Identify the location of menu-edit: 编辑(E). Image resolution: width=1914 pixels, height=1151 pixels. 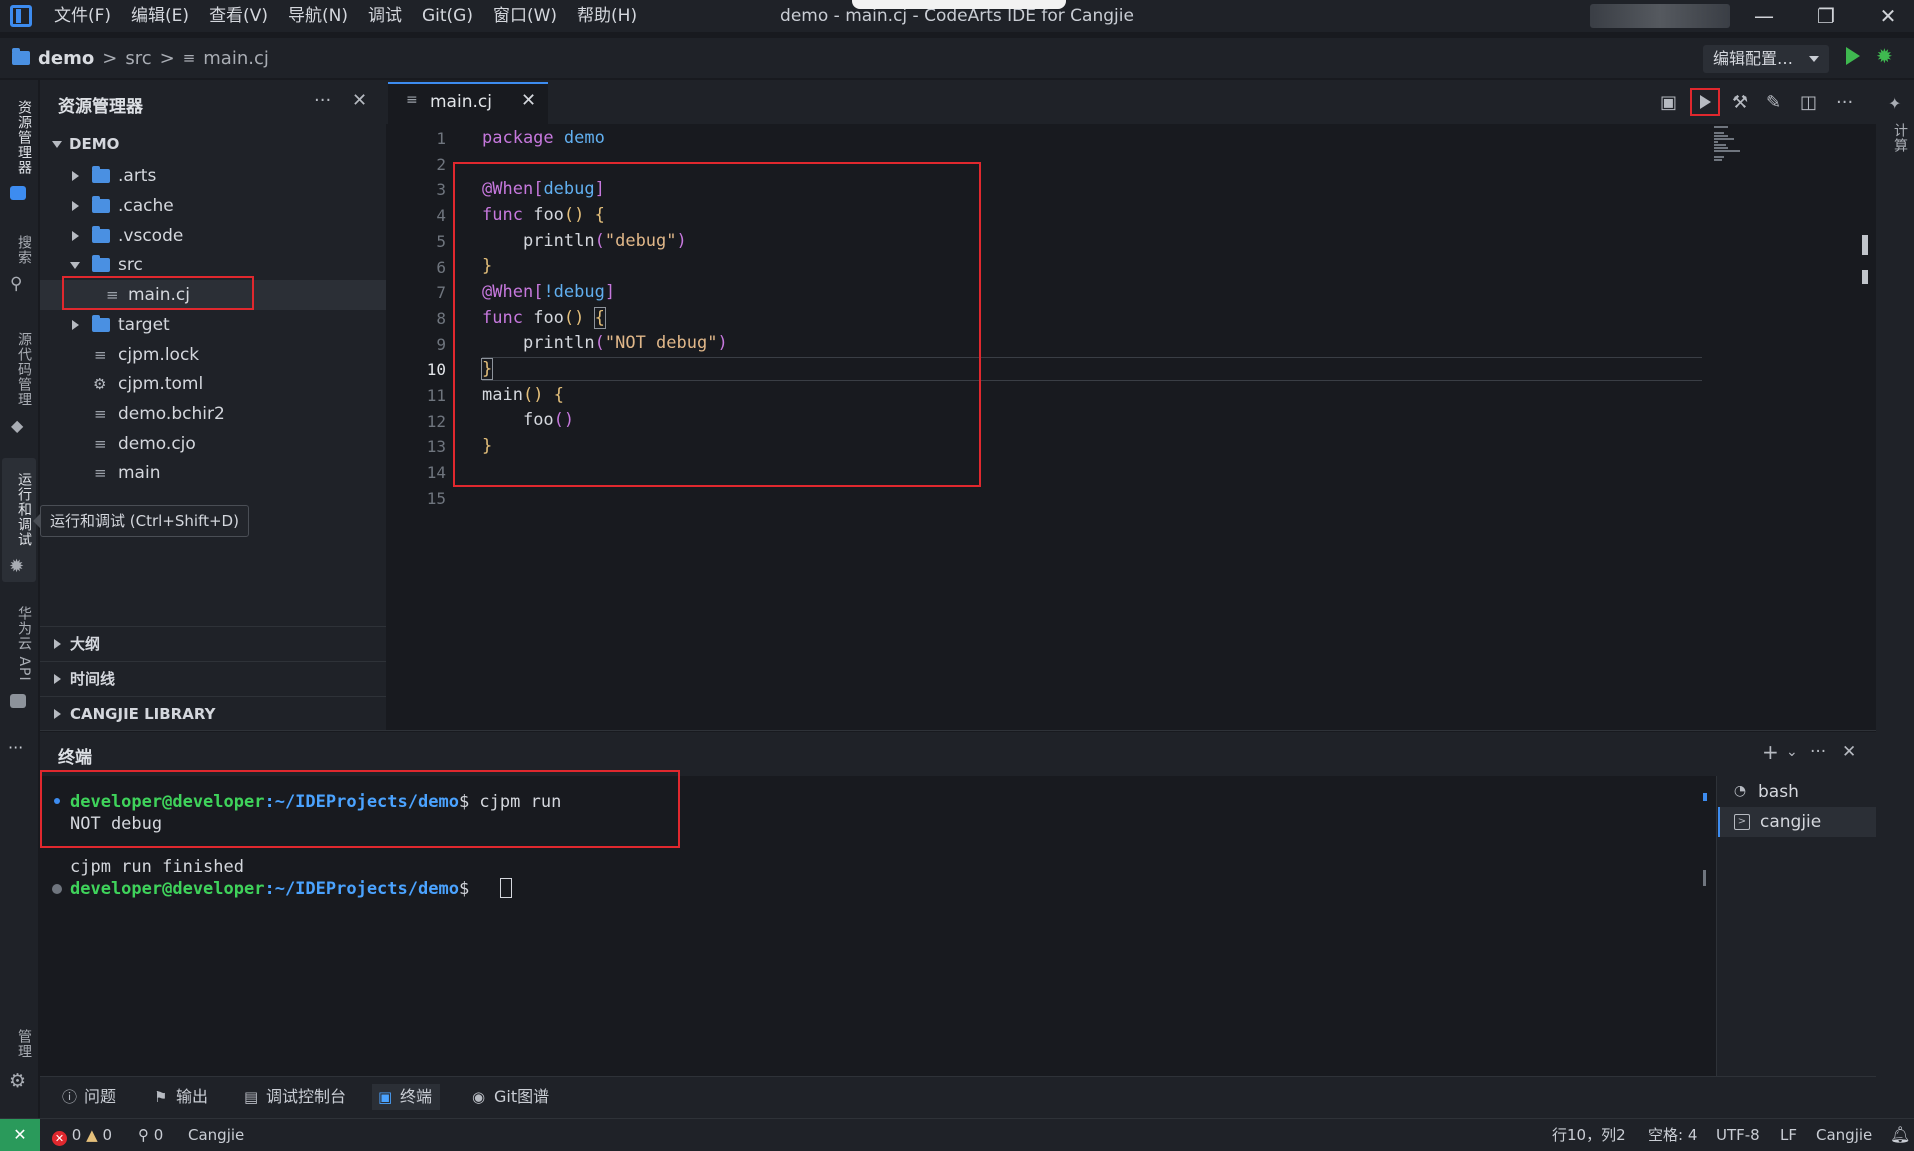
(160, 16).